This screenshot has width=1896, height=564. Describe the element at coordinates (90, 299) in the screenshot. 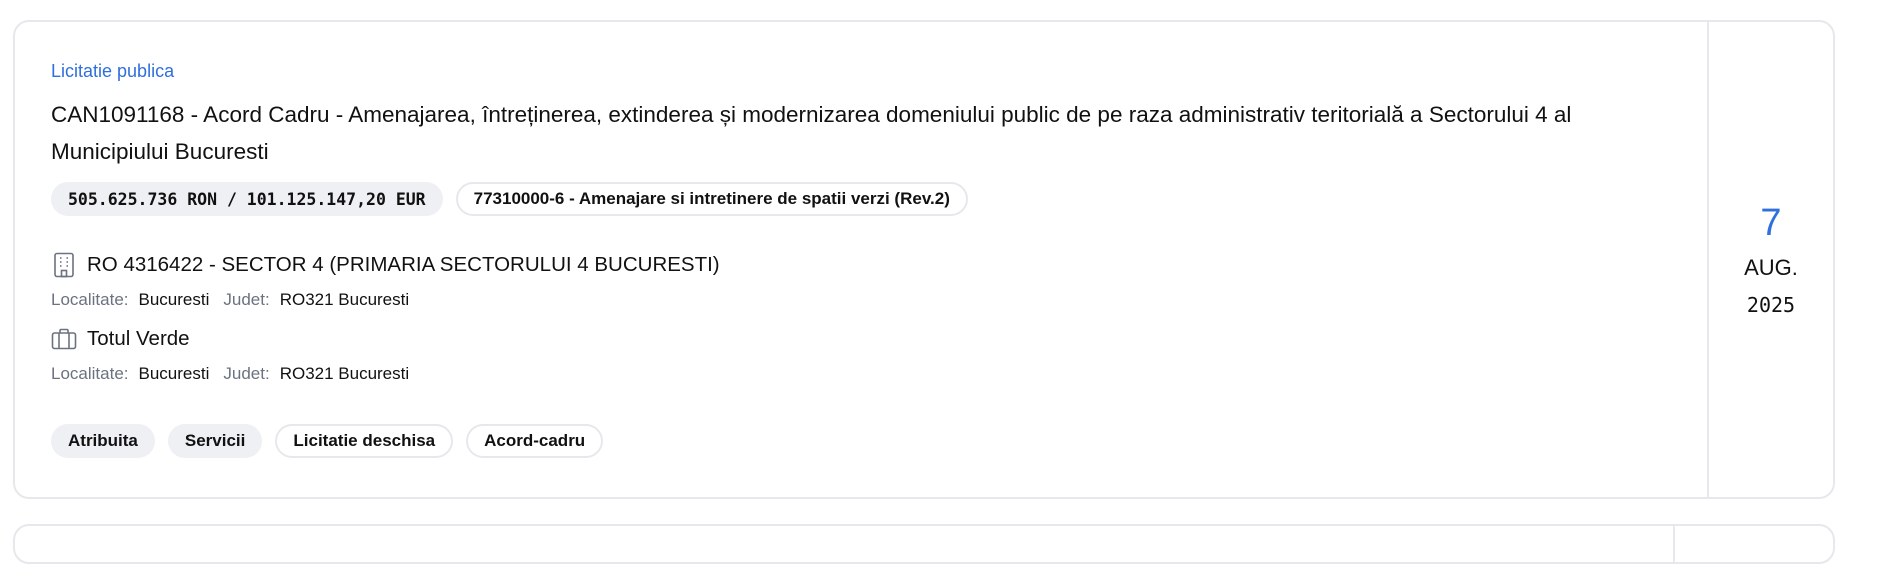

I see `buyer-locality-label: Localitate:` at that location.